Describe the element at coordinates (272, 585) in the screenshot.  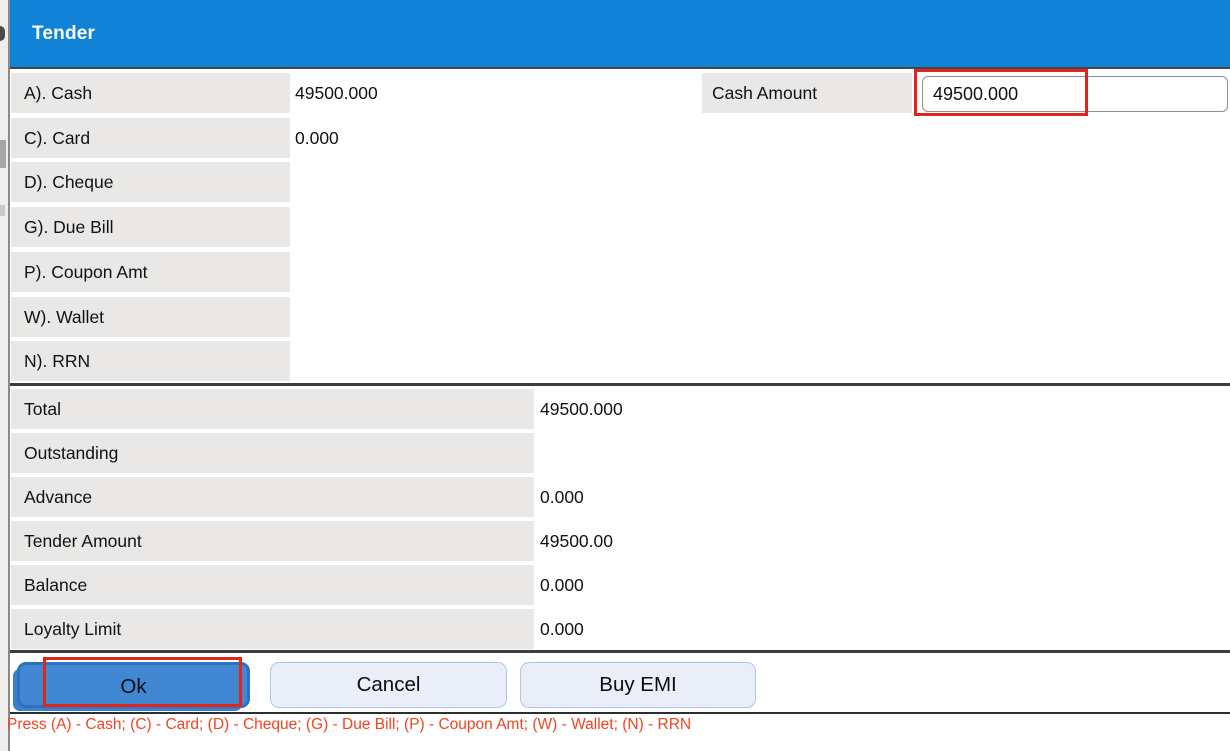
I see `summary-label-balance: Balance` at that location.